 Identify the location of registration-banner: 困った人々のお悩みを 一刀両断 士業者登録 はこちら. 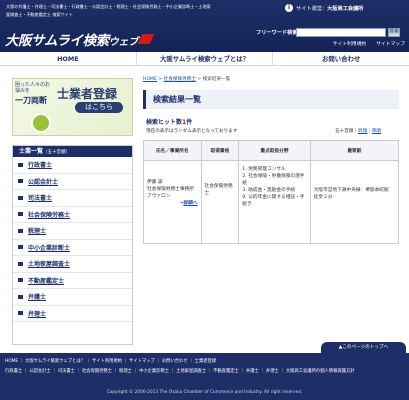
(72, 107).